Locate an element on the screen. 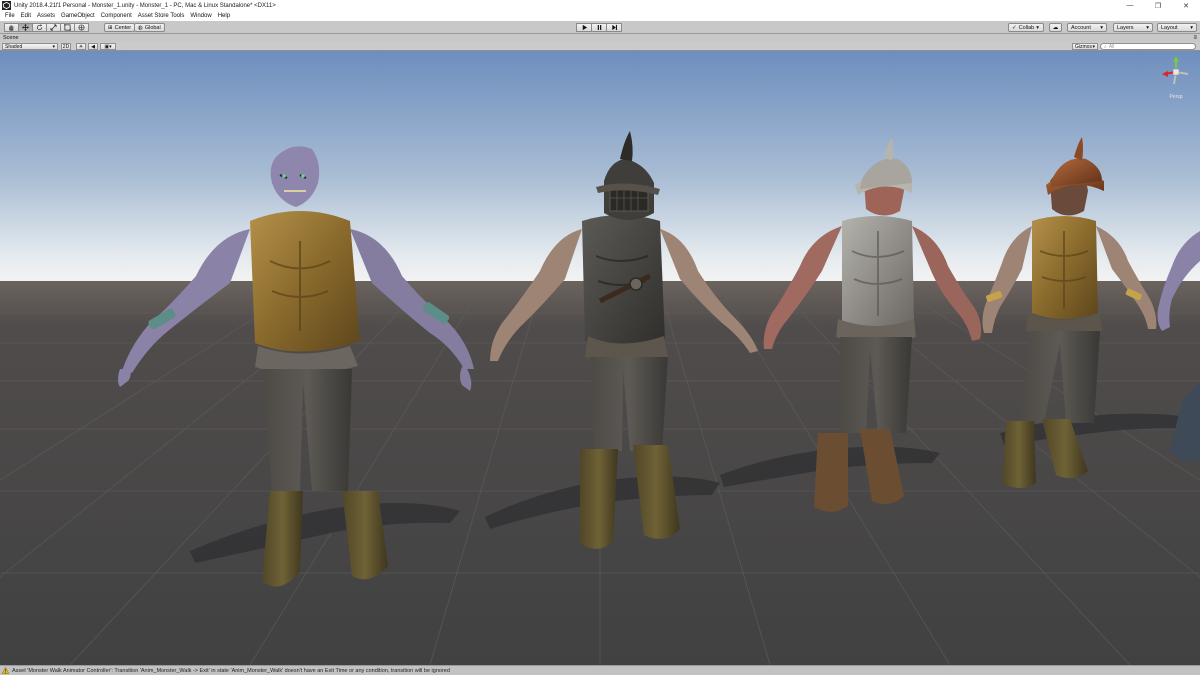 This screenshot has height=675, width=1200. minimize-button: — is located at coordinates (1130, 5).